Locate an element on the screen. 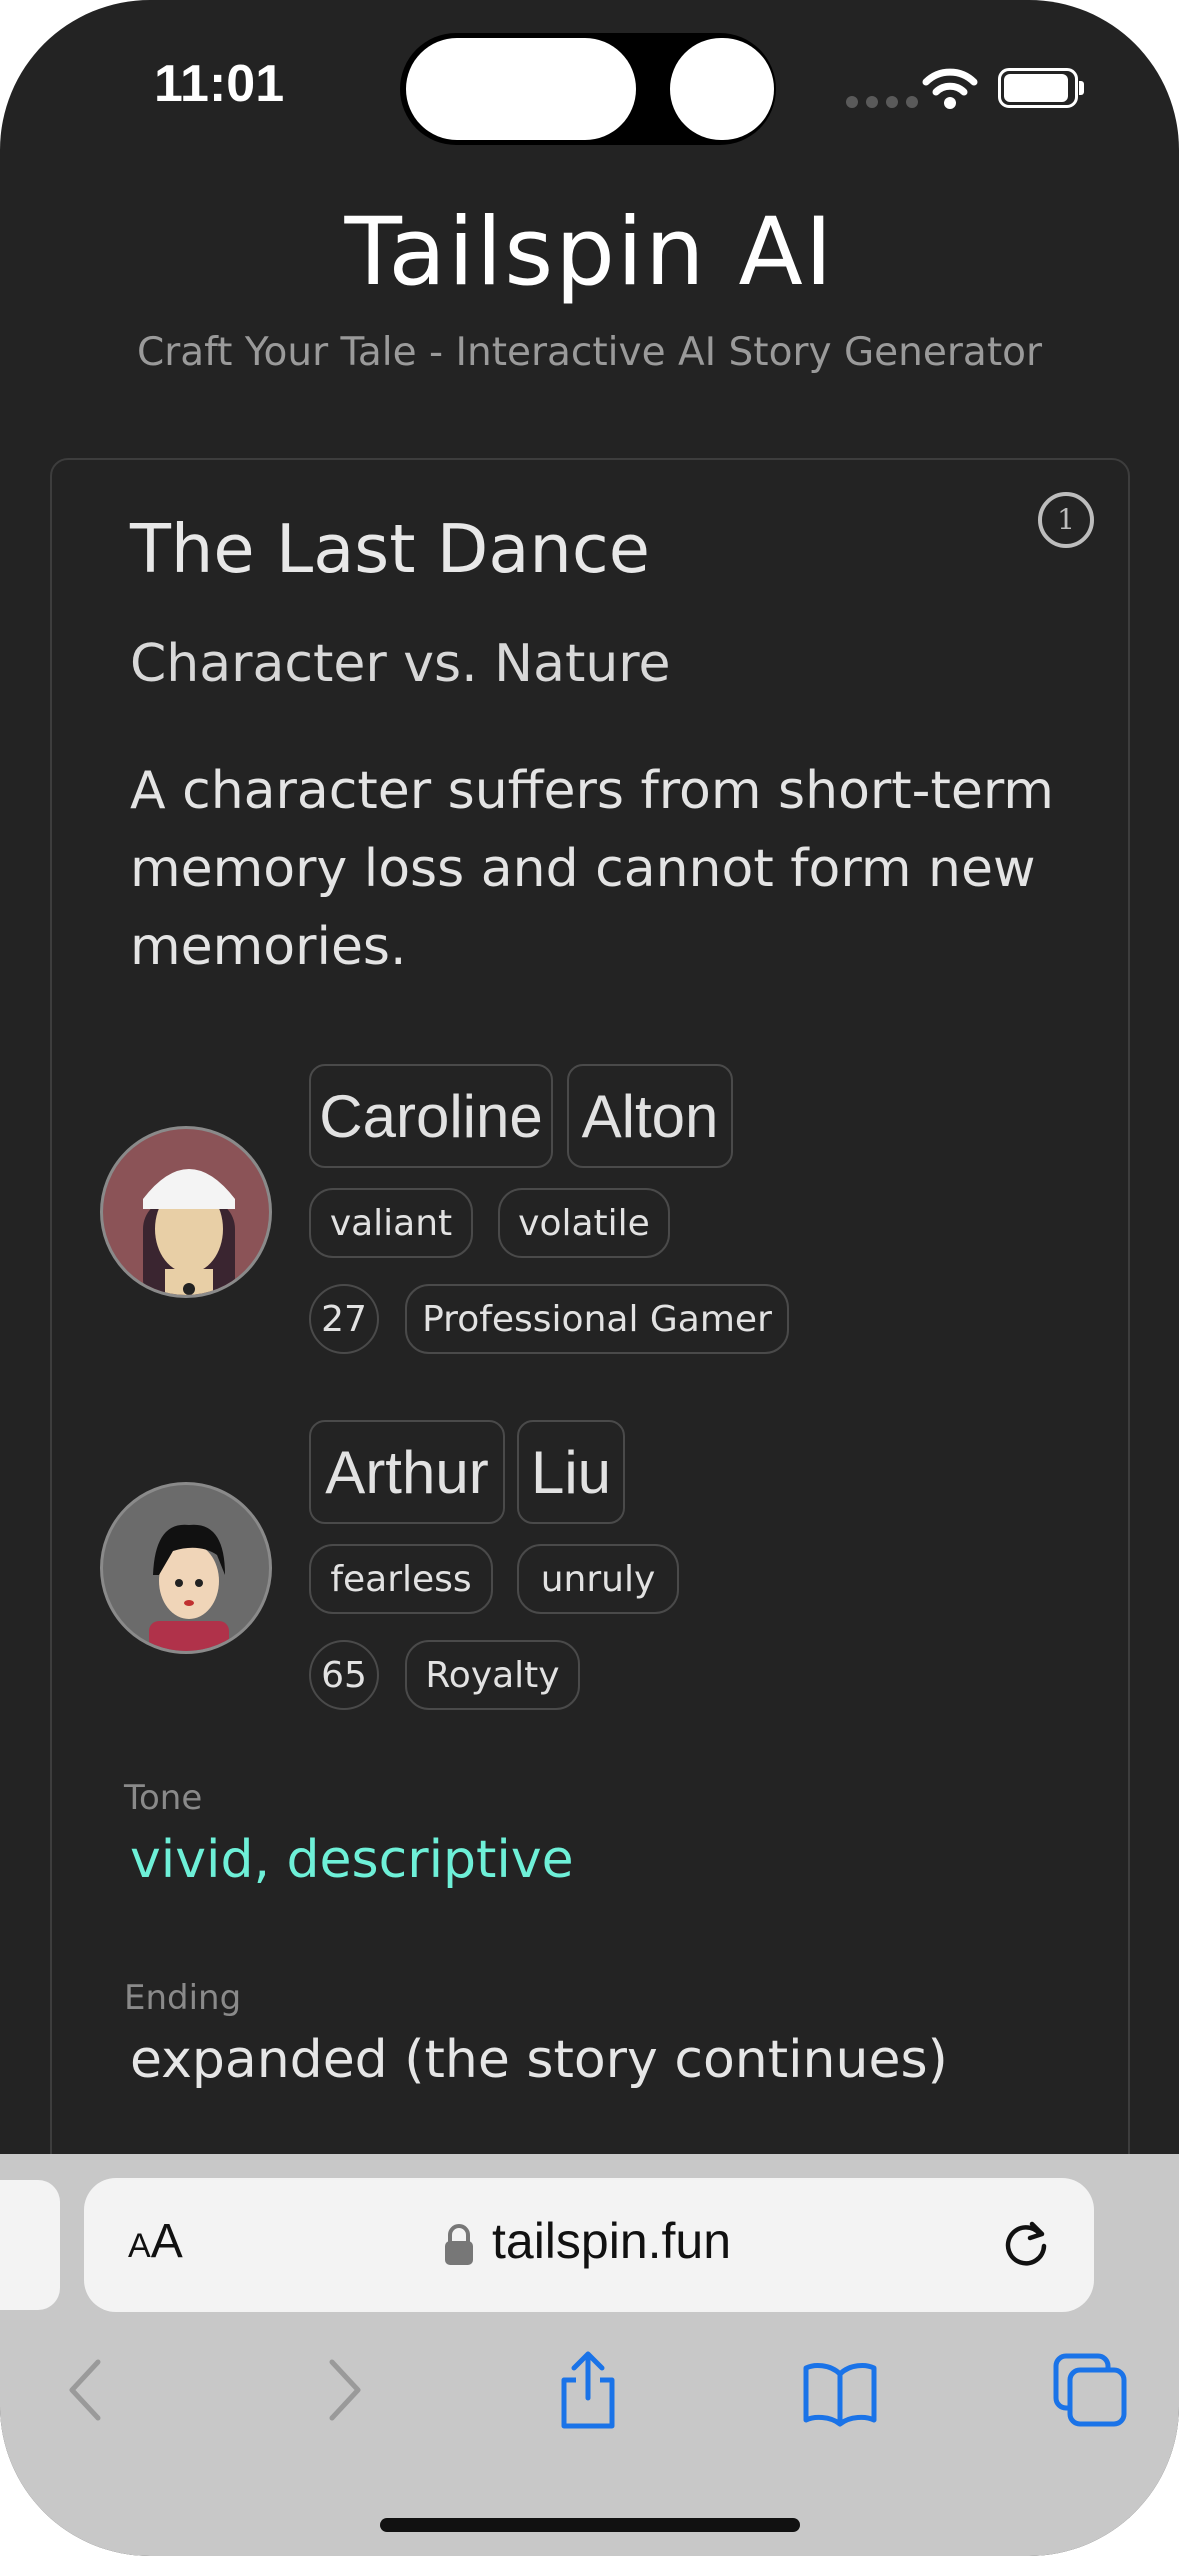 The width and height of the screenshot is (1179, 2556). ending-value: expanded (the story continues) is located at coordinates (539, 2060).